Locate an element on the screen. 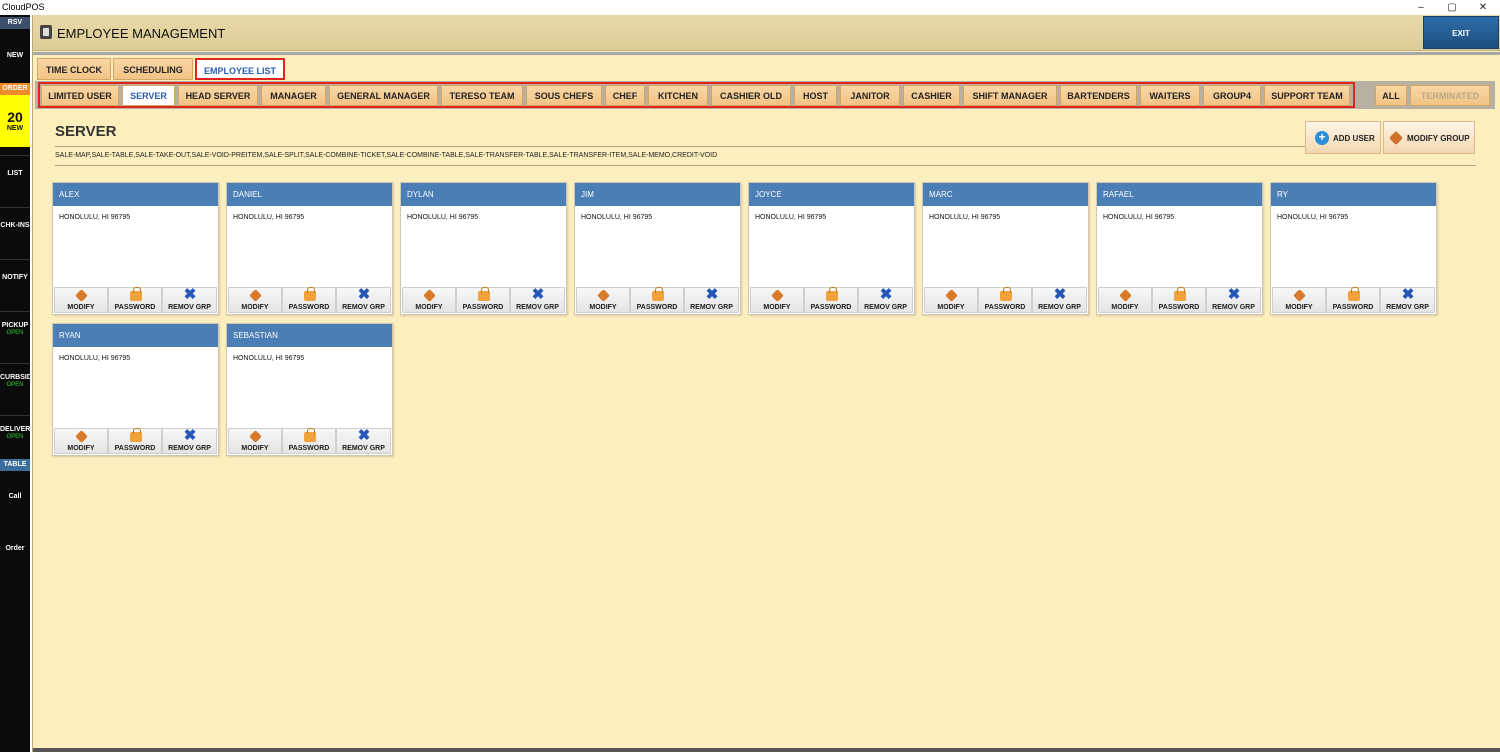  group-tab-bartenders: BARTENDERS is located at coordinates (1098, 95).